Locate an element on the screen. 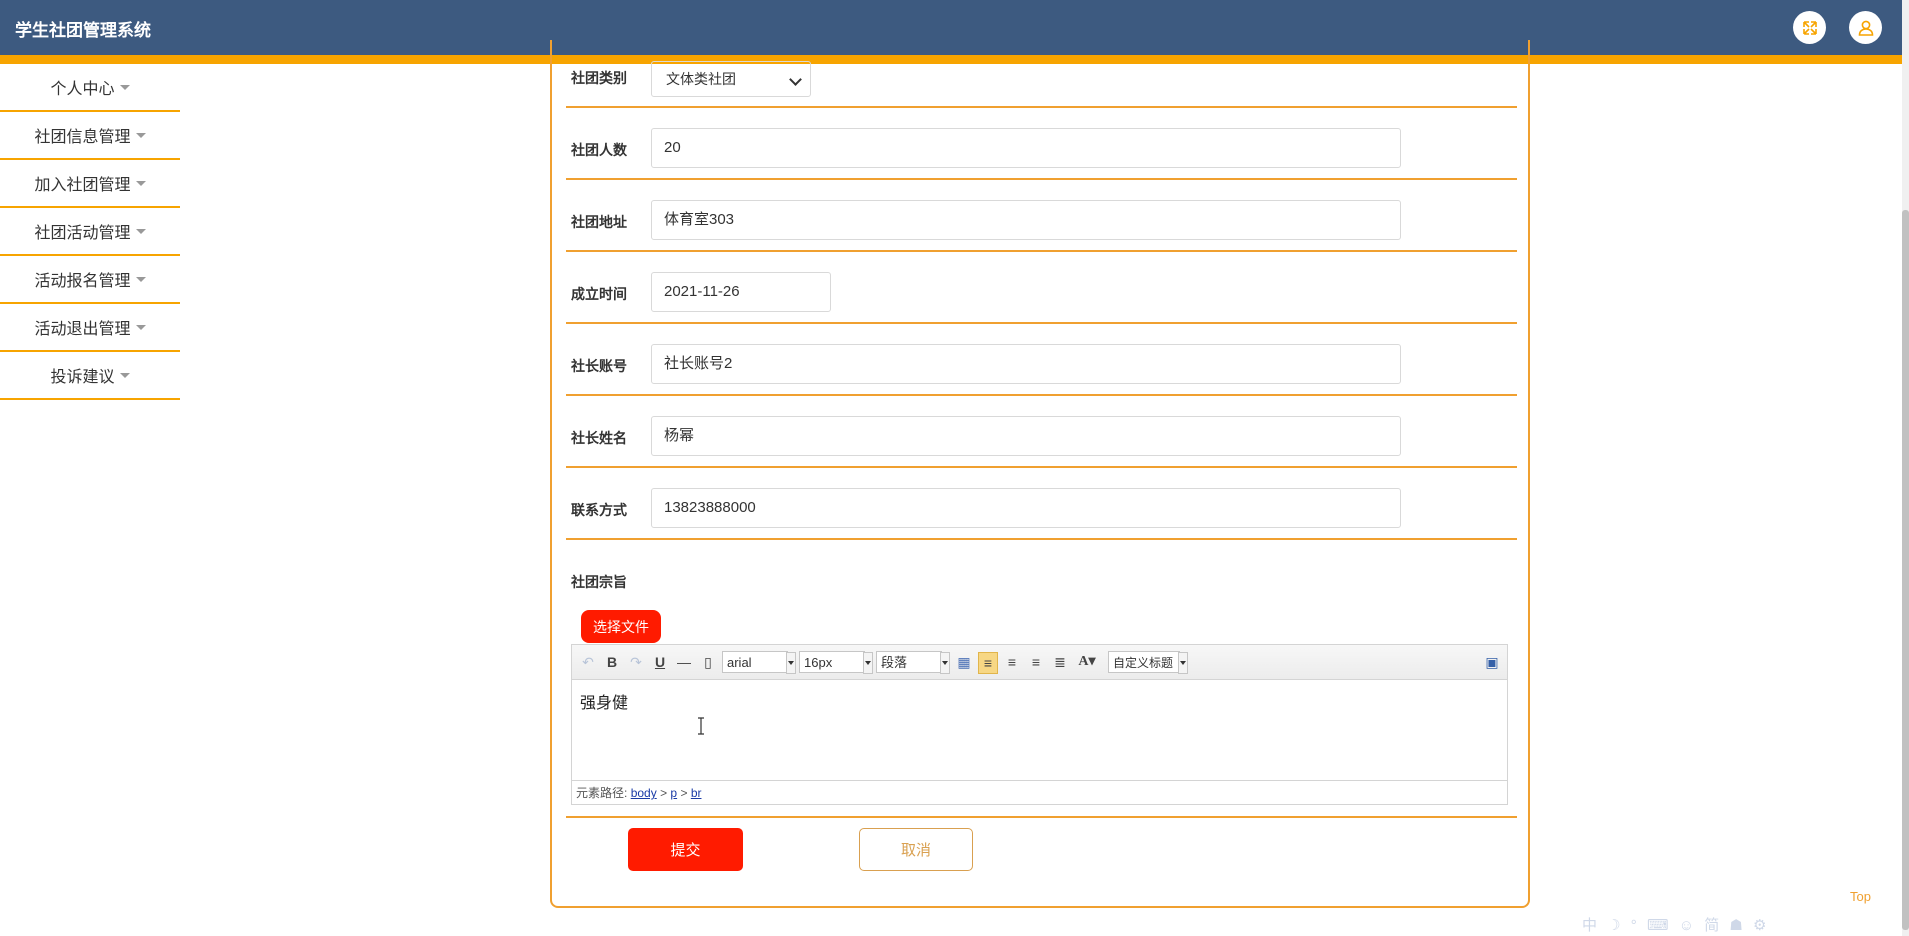 The height and width of the screenshot is (936, 1909). bold-icon: B is located at coordinates (612, 662).